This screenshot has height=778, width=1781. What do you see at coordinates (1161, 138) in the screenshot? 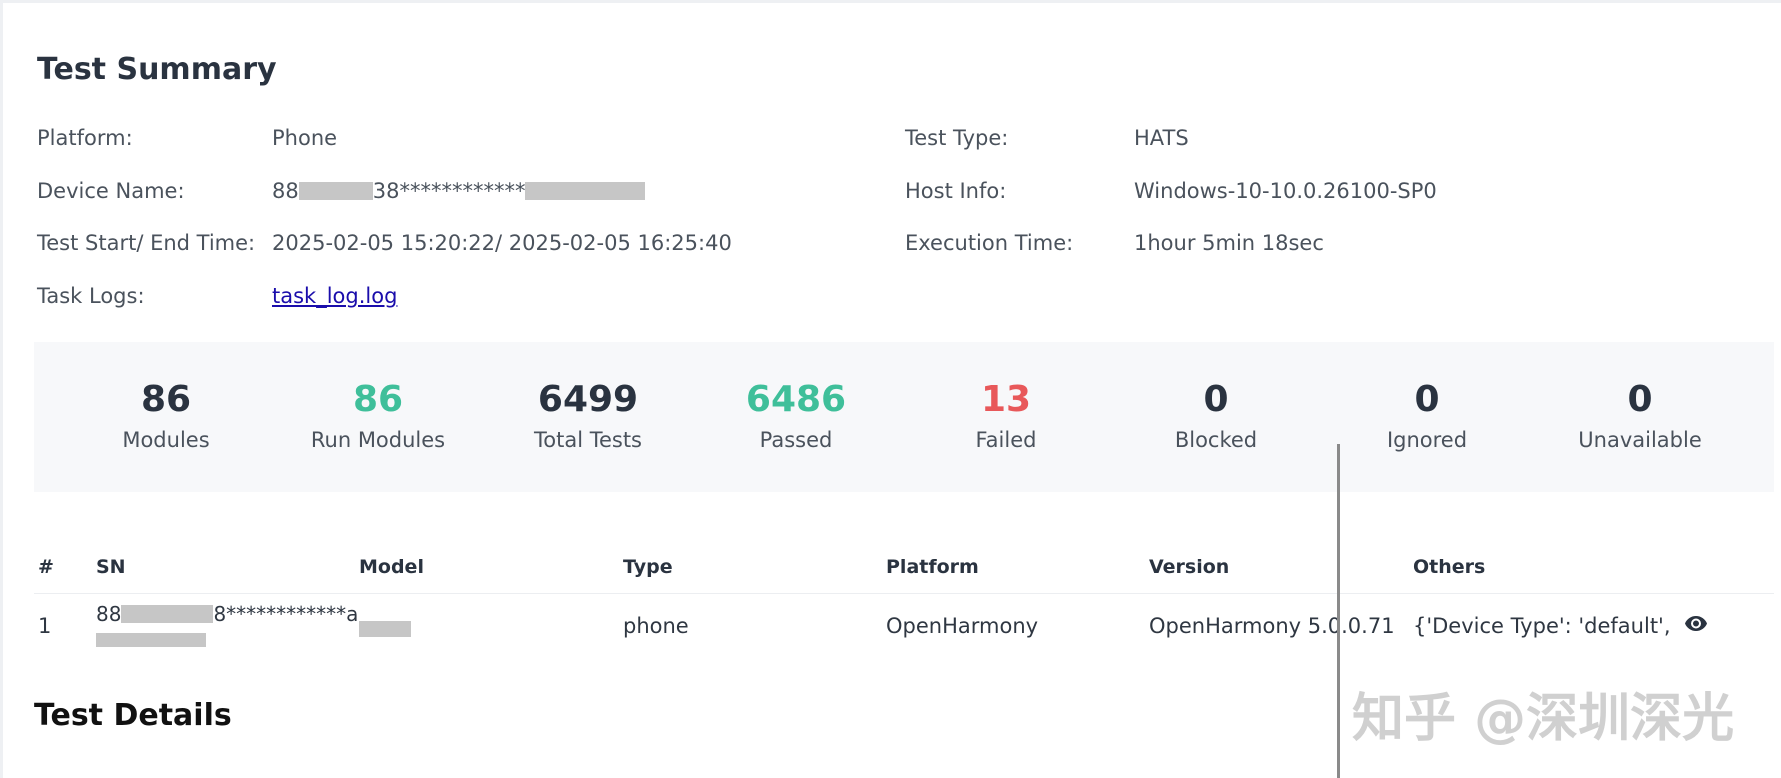
I see `test-type-value: HATS` at bounding box center [1161, 138].